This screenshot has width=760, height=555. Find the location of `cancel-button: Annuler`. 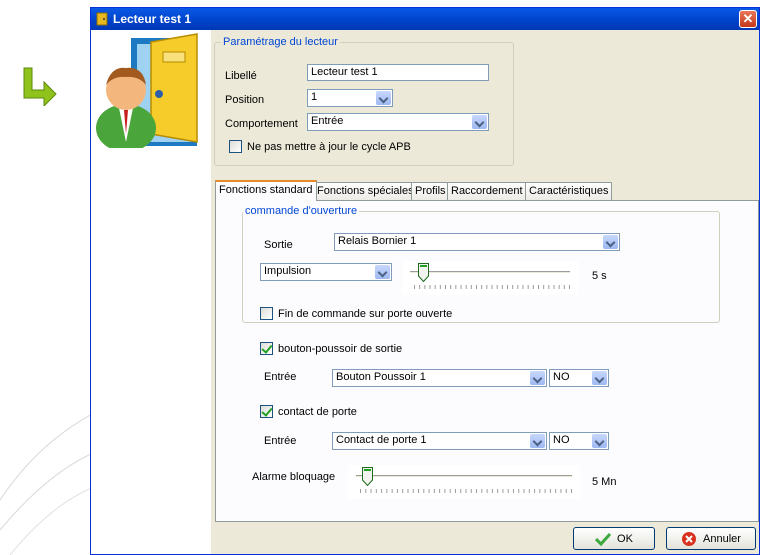

cancel-button: Annuler is located at coordinates (711, 538).